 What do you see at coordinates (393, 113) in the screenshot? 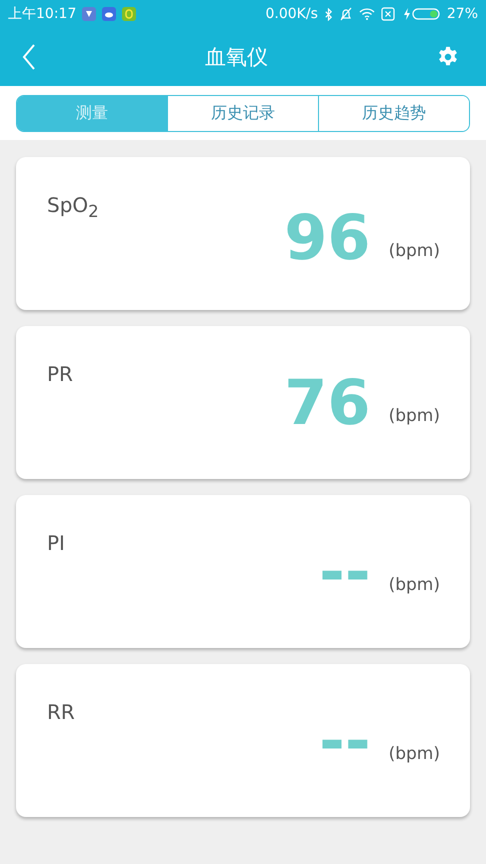
I see `tab: 历史趋势` at bounding box center [393, 113].